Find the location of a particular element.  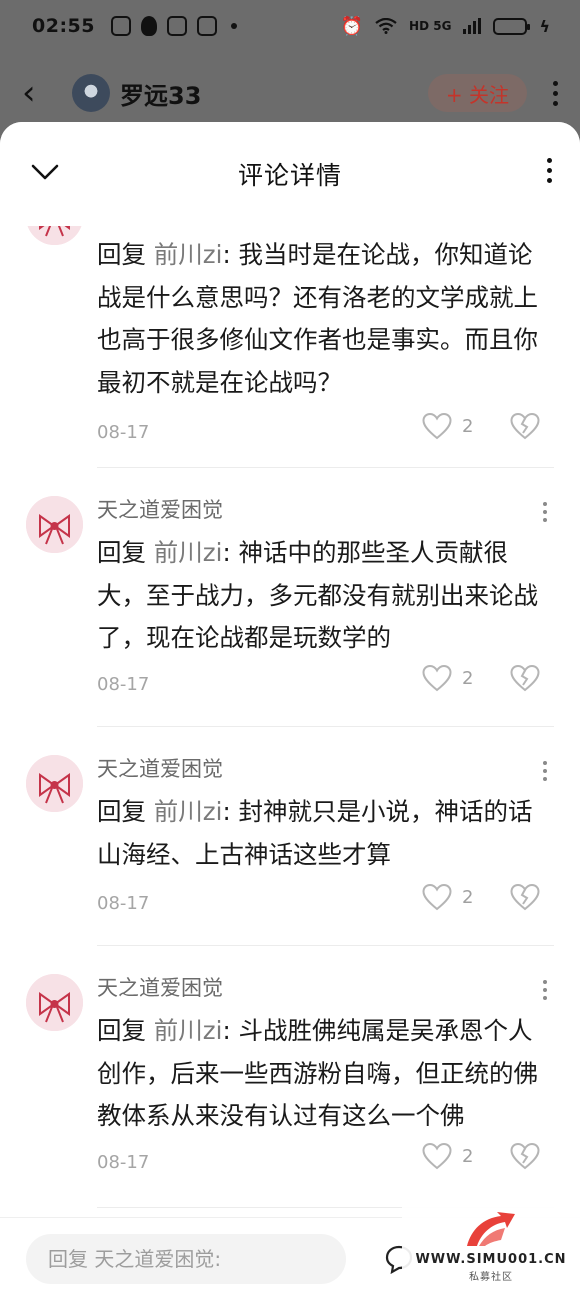

chevron-down-icon is located at coordinates (45, 172).